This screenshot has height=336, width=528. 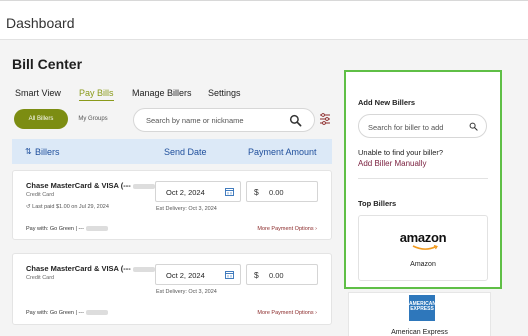 I want to click on top-bar: Dashboard, so click(x=264, y=20).